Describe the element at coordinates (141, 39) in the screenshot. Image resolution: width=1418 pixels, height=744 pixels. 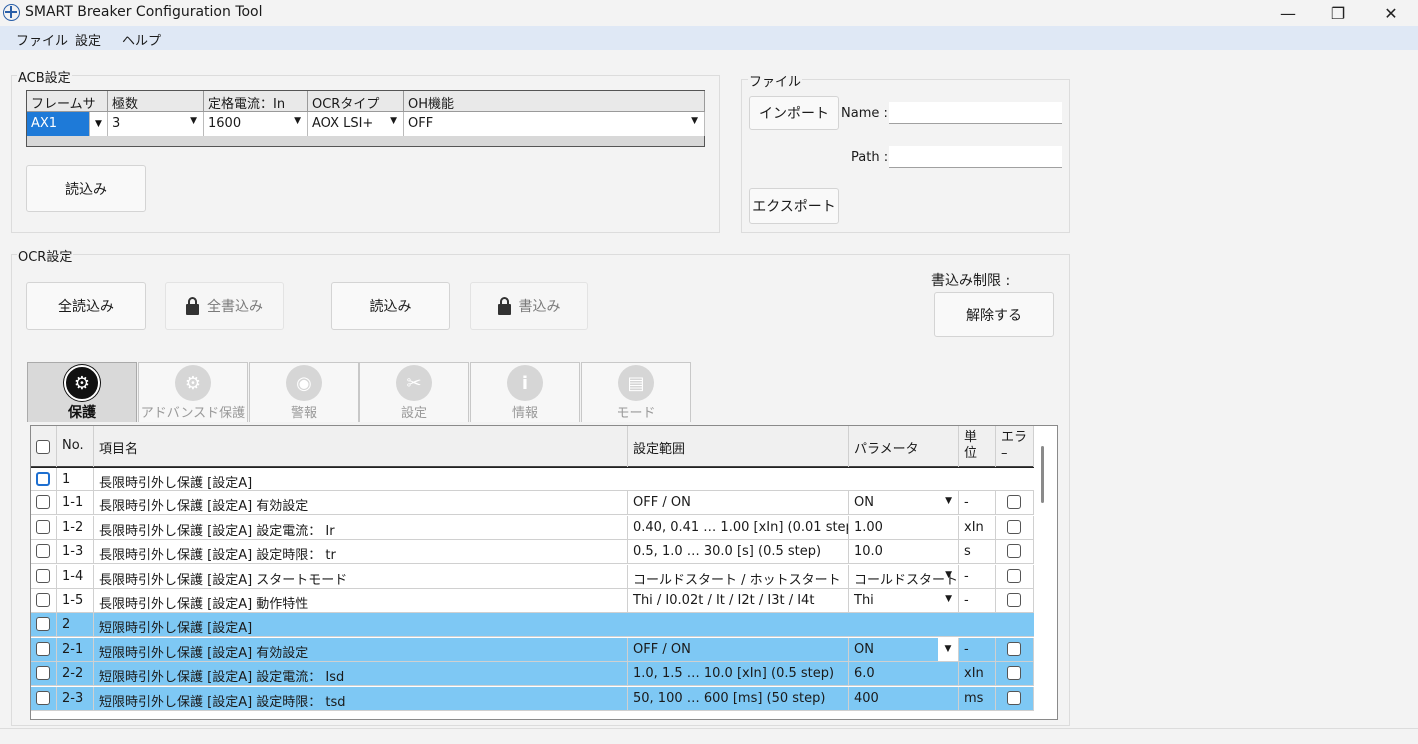
I see `menu-help: ヘルプ` at that location.